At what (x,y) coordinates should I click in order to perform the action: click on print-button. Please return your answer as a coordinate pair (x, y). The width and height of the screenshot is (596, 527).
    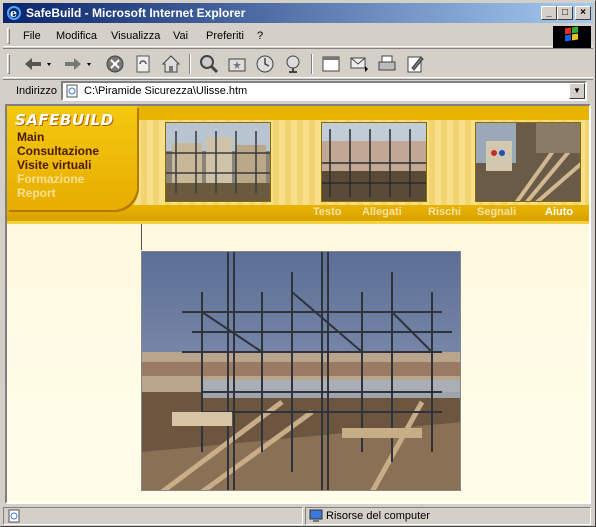
    Looking at the image, I should click on (387, 64).